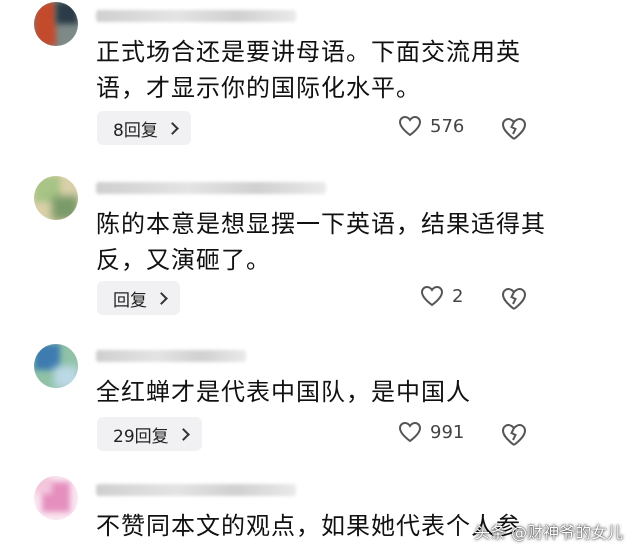  Describe the element at coordinates (321, 242) in the screenshot. I see `comment-text: 陈的本意是想显摆一下英语，结果适得其 反，又演砸了。` at that location.